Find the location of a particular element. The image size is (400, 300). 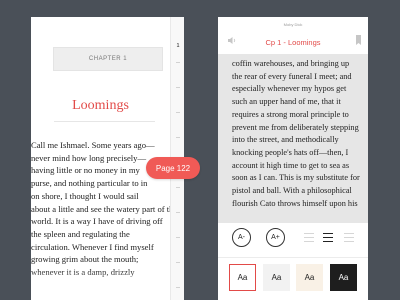

text-line: especially whenever my hypos get is located at coordinates (289, 89).